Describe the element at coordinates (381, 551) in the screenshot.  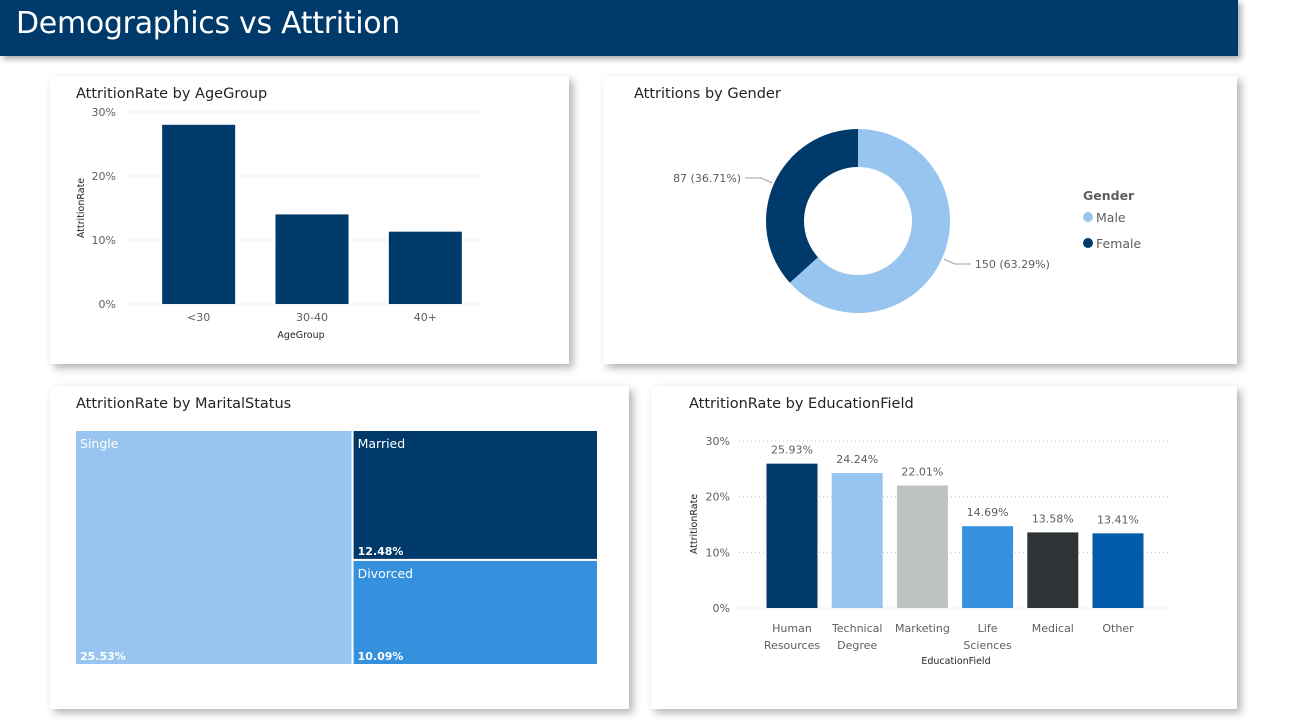
I see `treemap-value: 12.48%` at that location.